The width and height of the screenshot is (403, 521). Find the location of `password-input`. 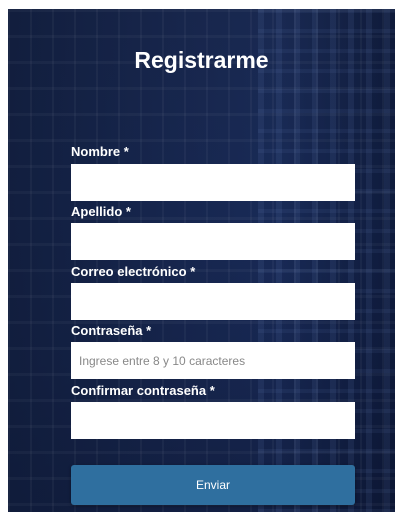

password-input is located at coordinates (213, 360).